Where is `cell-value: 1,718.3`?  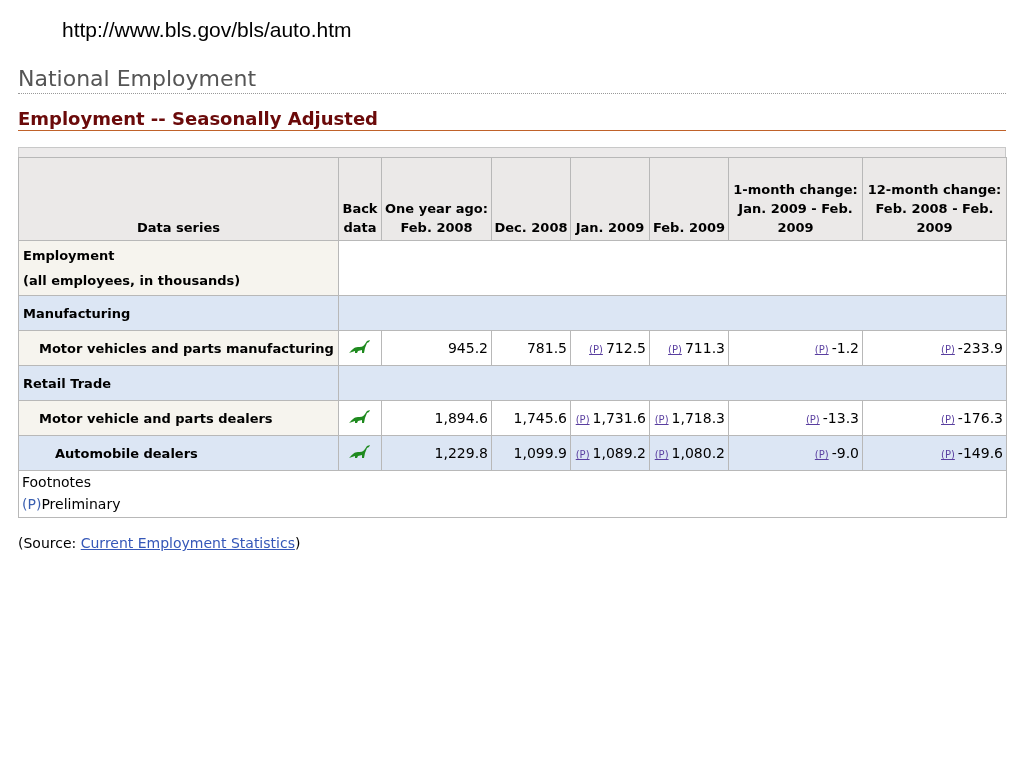
cell-value: 1,718.3 is located at coordinates (698, 418).